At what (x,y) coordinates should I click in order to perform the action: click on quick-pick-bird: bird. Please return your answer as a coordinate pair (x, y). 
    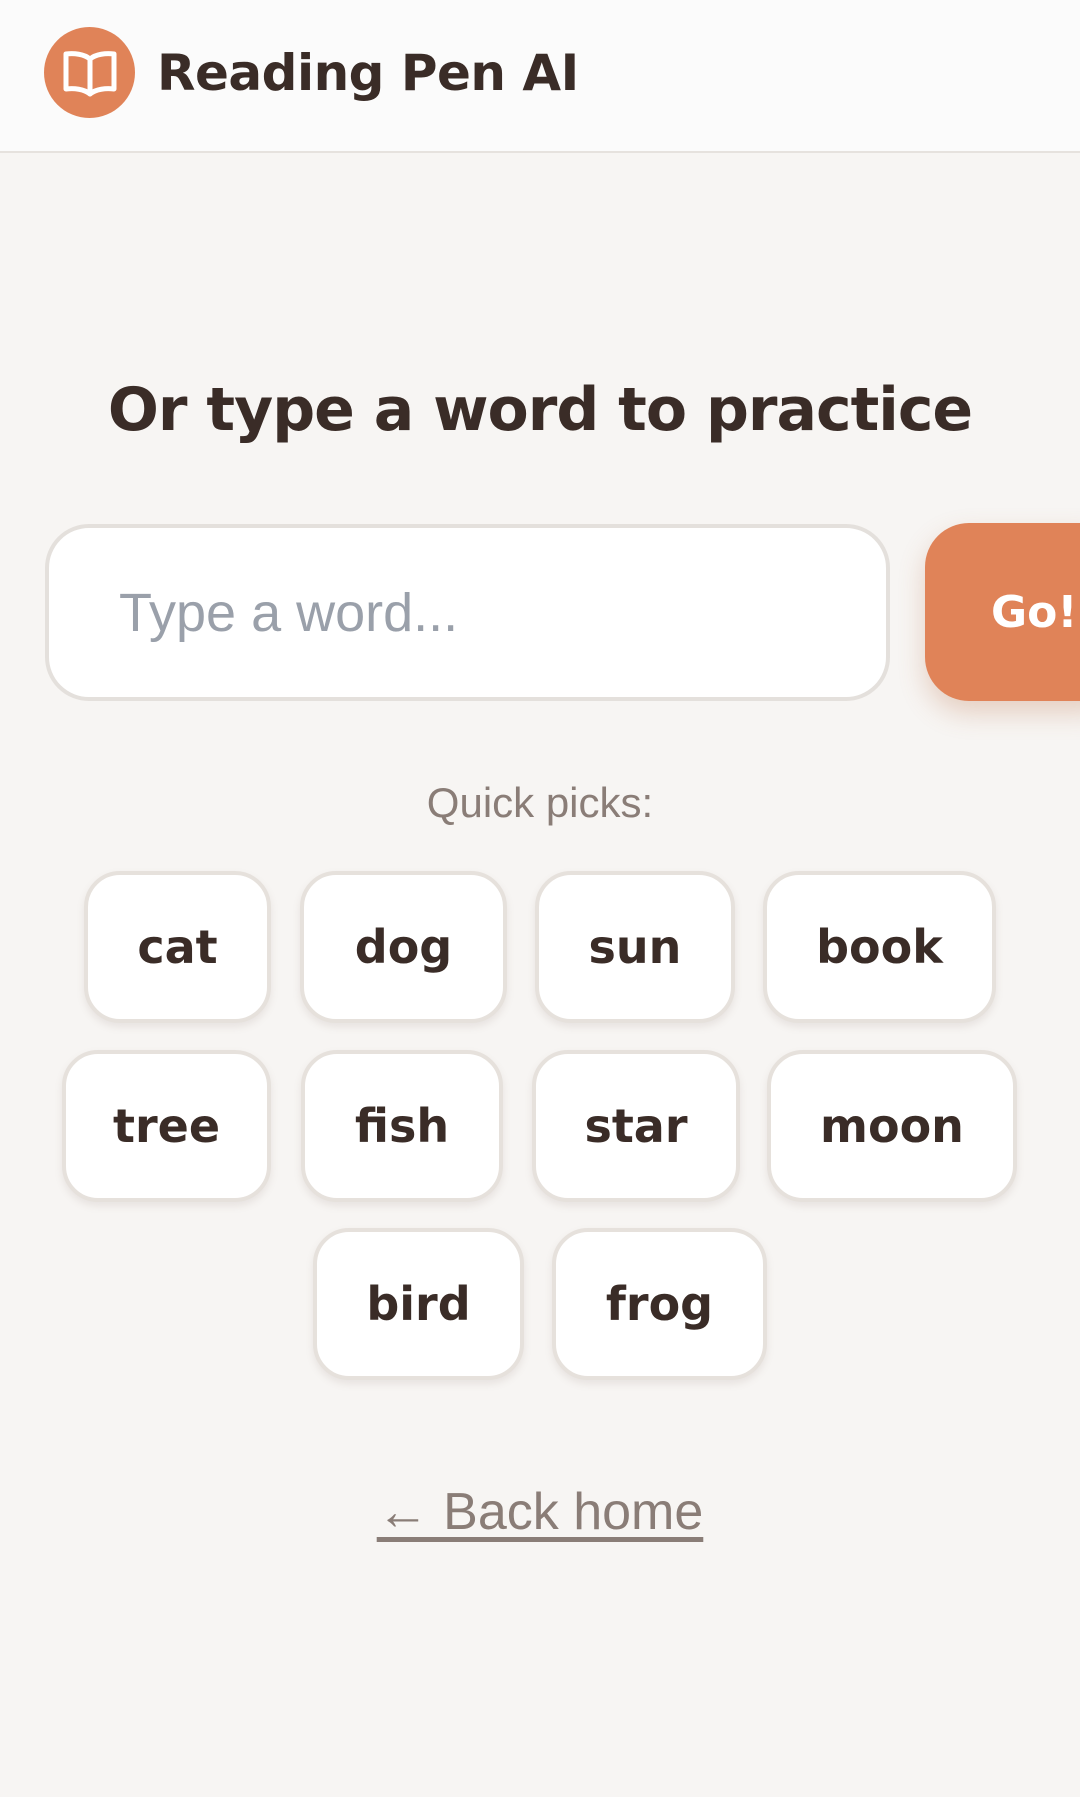
    Looking at the image, I should click on (418, 1304).